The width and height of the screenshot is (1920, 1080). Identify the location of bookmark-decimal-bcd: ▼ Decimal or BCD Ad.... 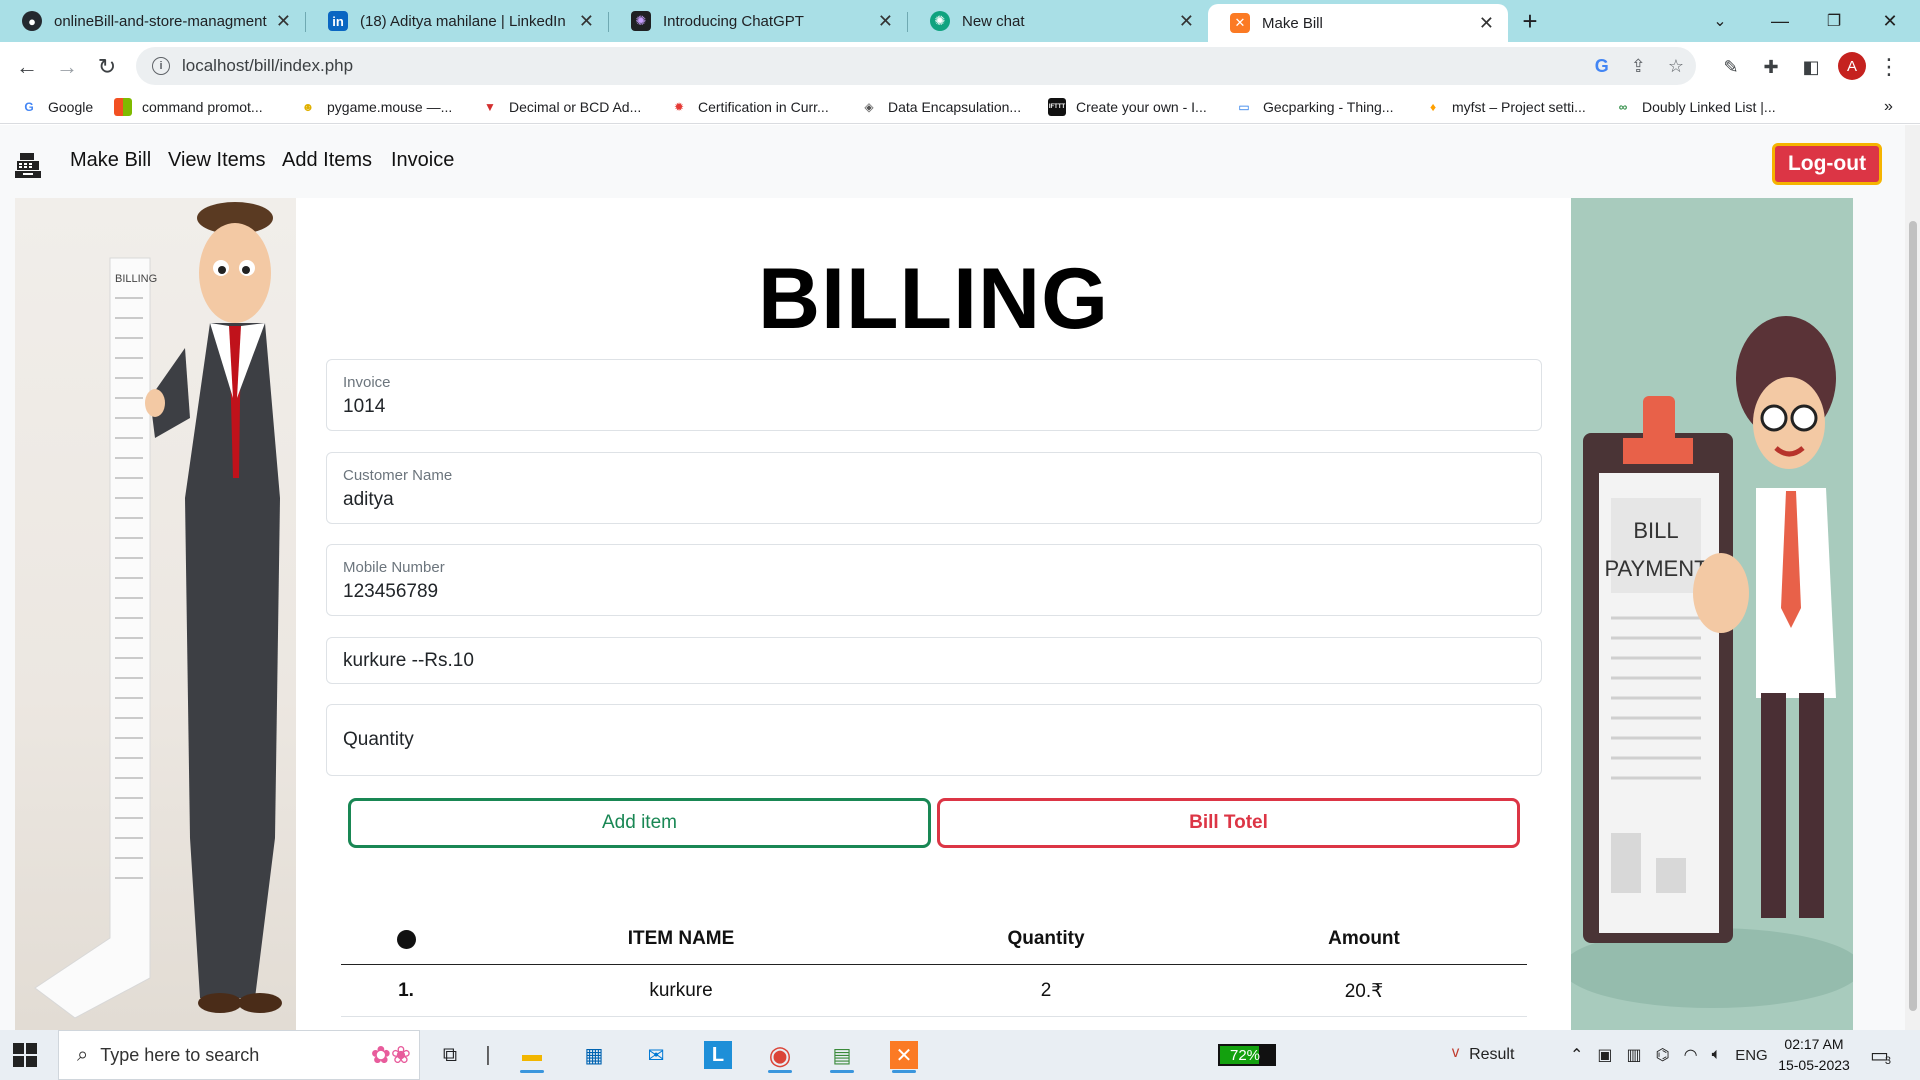
(561, 107).